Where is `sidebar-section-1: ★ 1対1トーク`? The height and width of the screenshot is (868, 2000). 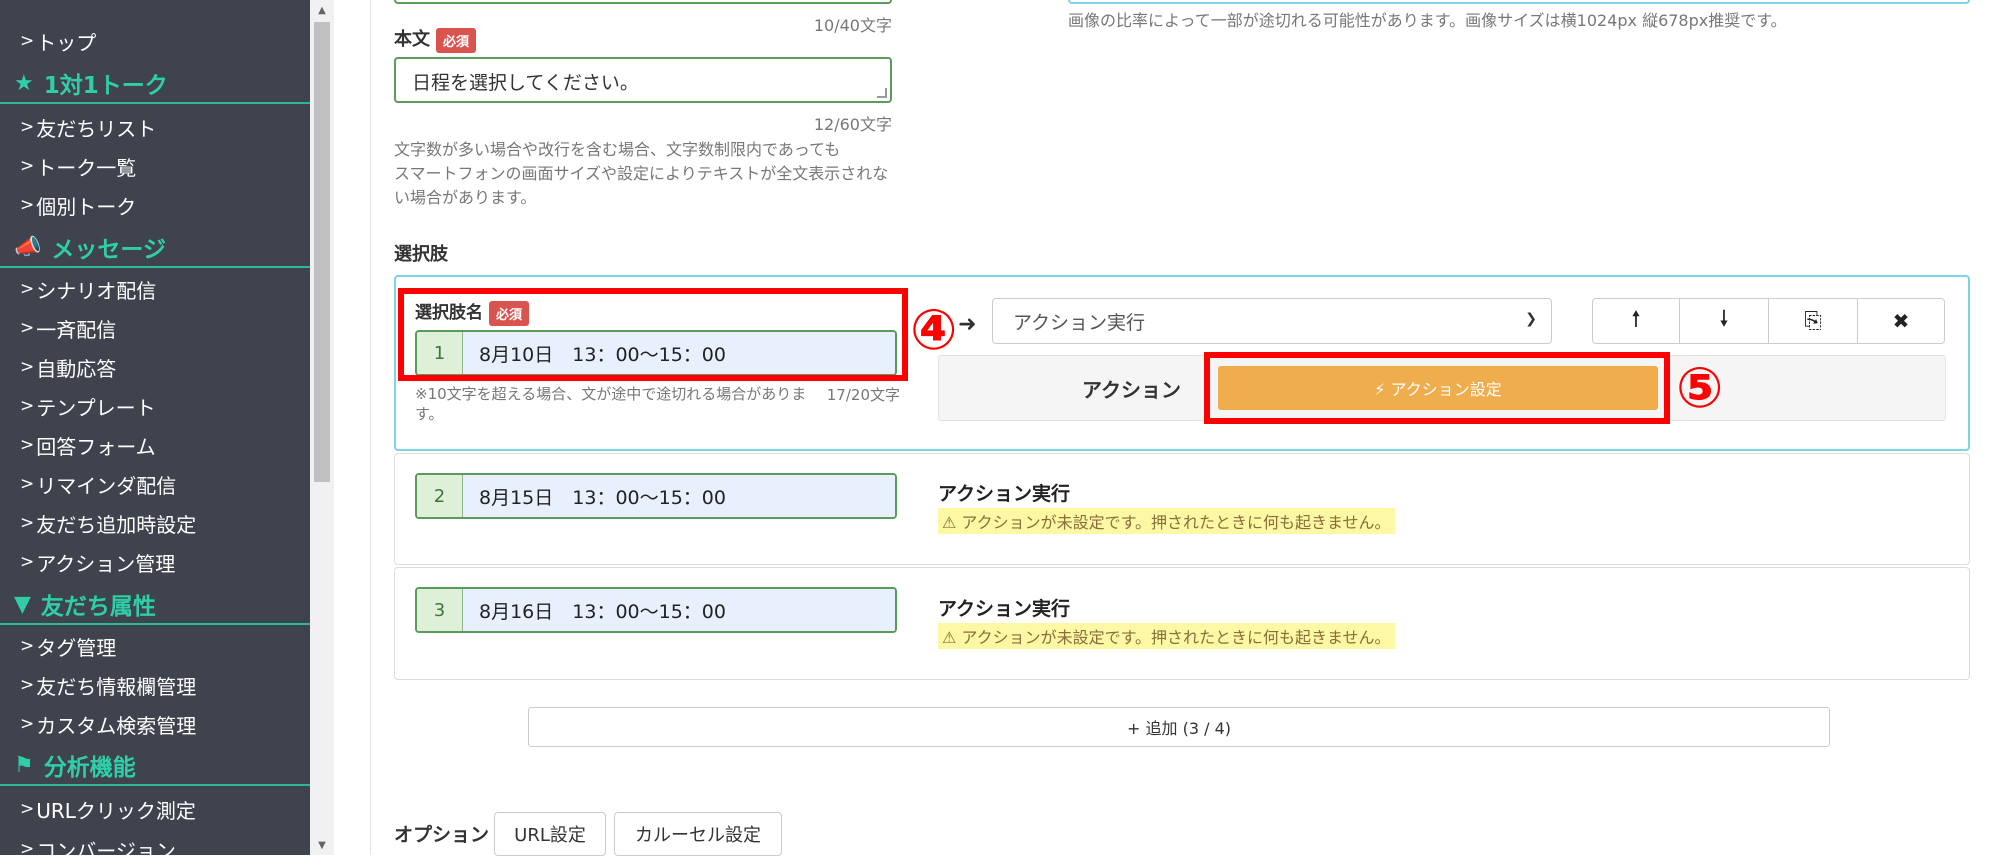 sidebar-section-1: ★ 1対1トーク is located at coordinates (155, 84).